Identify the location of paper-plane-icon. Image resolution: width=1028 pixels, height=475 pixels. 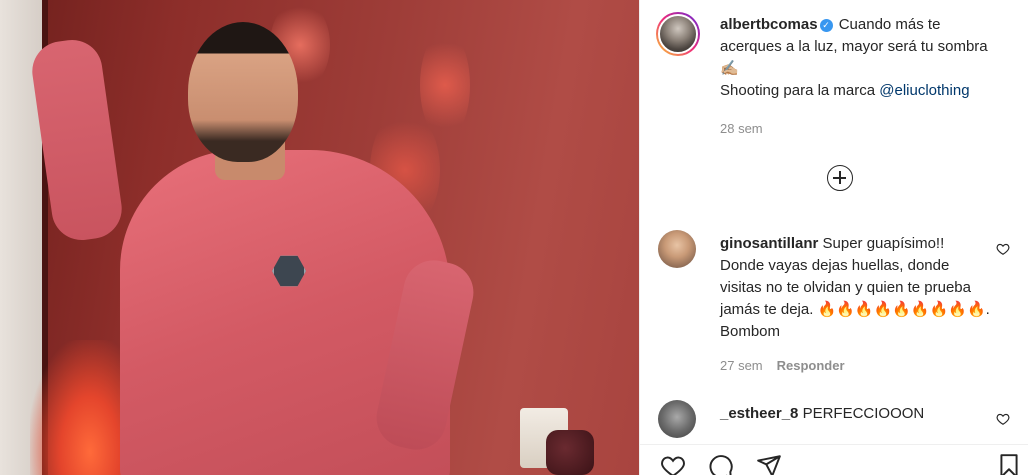
(769, 464).